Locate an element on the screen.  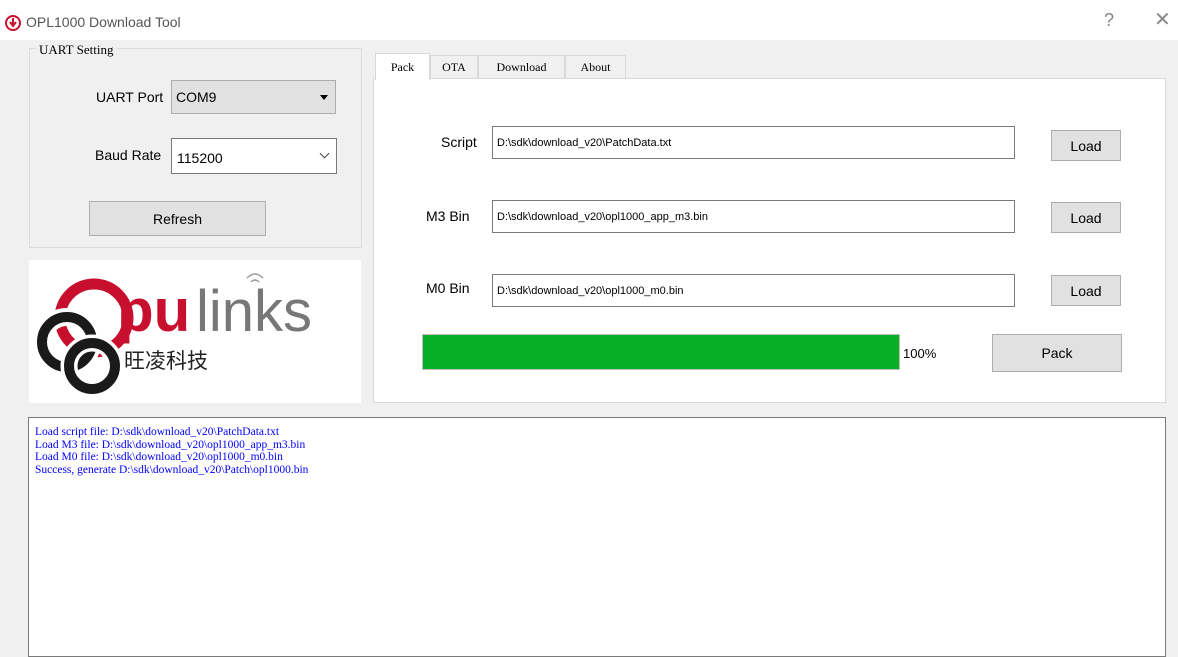
uart-setting-title: UART Setting is located at coordinates (76, 50).